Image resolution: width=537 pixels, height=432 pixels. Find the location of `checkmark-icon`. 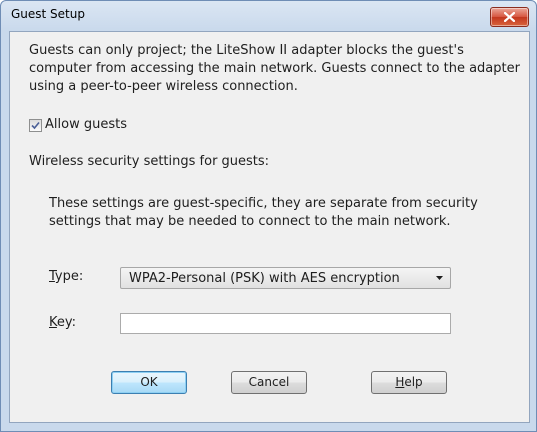

checkmark-icon is located at coordinates (35, 125).